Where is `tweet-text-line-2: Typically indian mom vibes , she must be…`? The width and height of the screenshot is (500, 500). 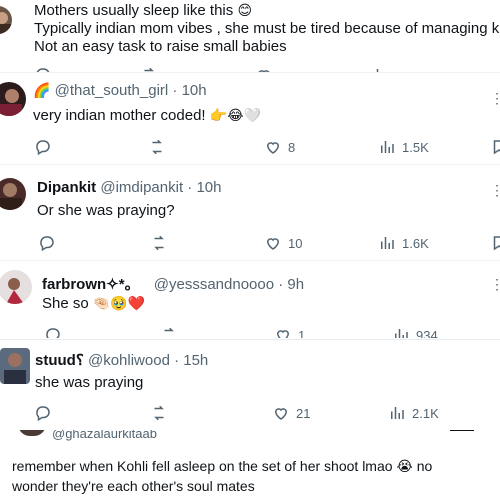
tweet-text-line-2: Typically indian mom vibes , she must be… is located at coordinates (267, 28).